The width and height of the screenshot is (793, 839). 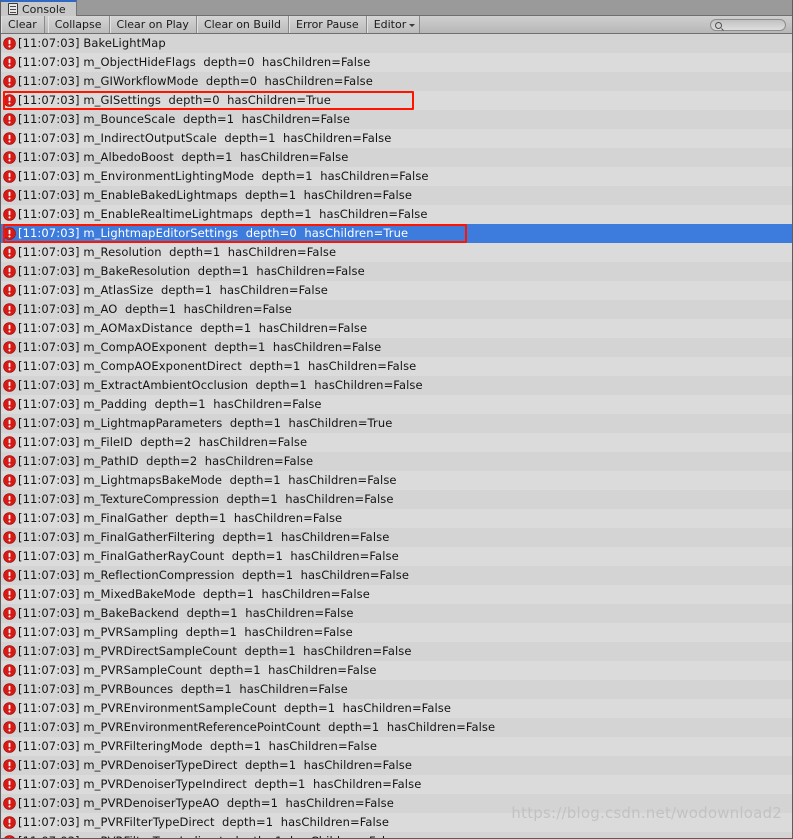 What do you see at coordinates (396, 43) in the screenshot?
I see `log-entry-row: [11:07:03] BakeLightMap` at bounding box center [396, 43].